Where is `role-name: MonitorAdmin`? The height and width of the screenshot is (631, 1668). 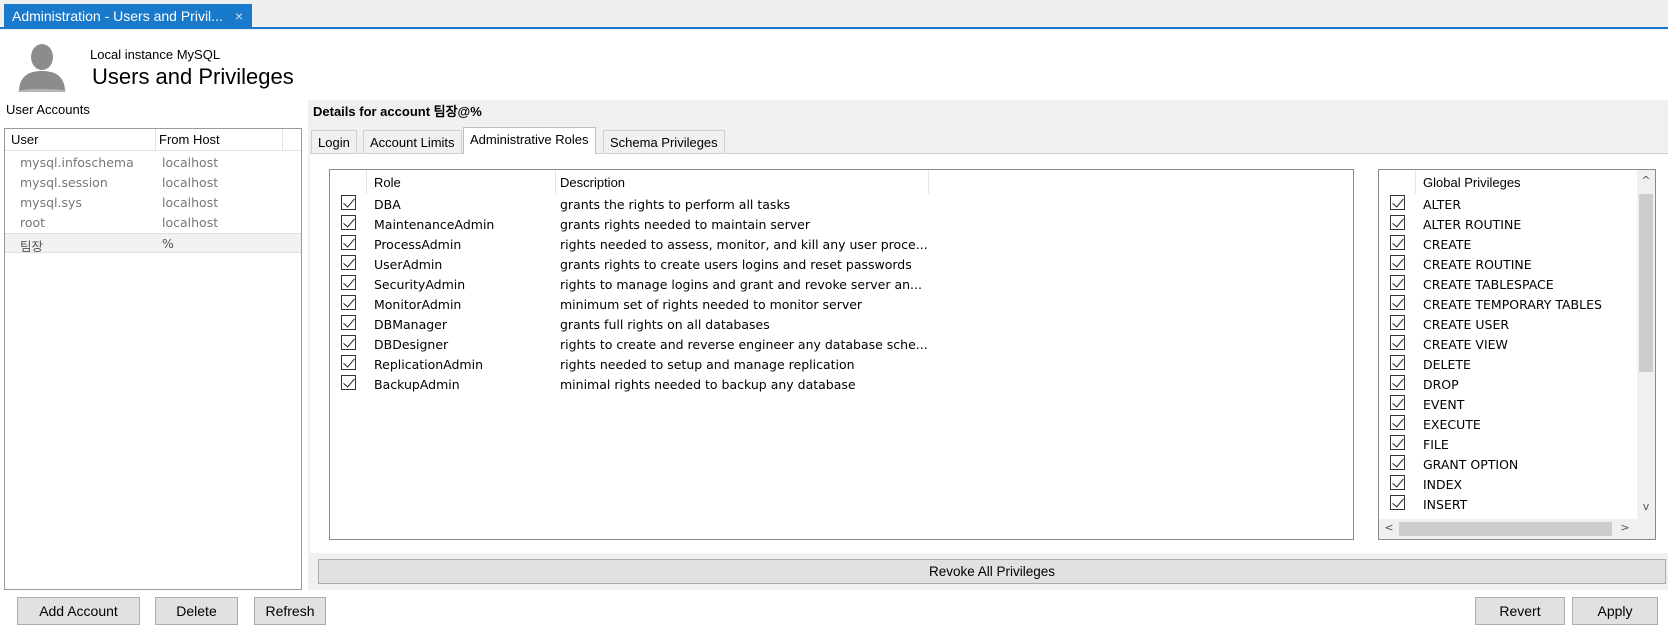
role-name: MonitorAdmin is located at coordinates (418, 304).